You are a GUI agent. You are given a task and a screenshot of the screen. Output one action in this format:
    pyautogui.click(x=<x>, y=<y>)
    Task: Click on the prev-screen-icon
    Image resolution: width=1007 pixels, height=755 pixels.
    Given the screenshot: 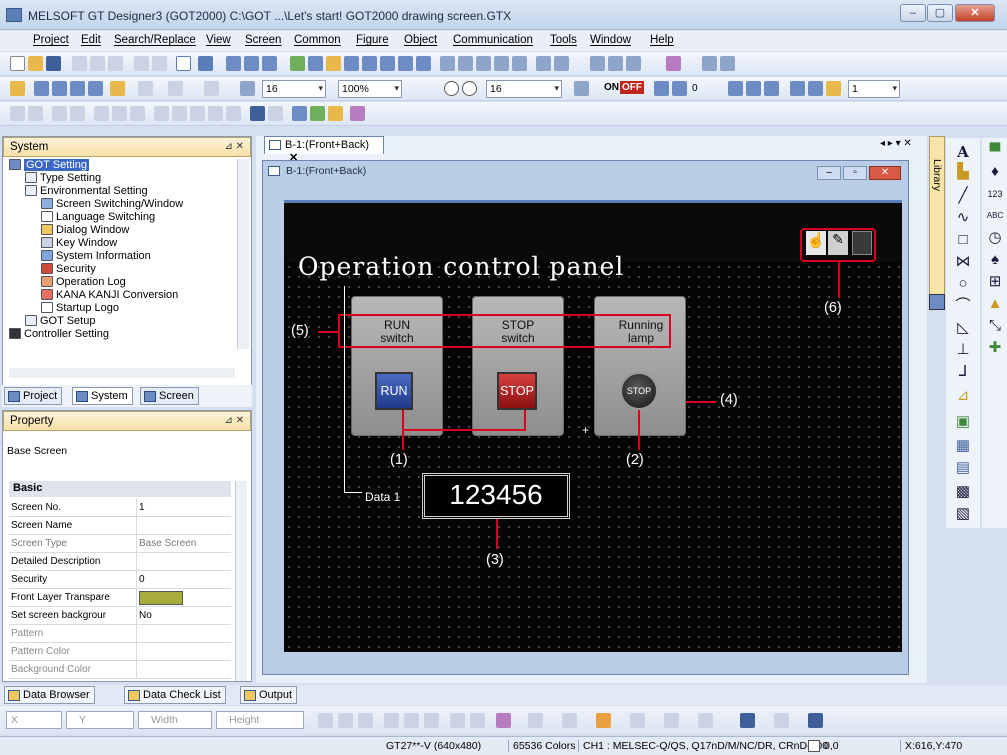 What is the action you would take?
    pyautogui.click(x=77, y=88)
    